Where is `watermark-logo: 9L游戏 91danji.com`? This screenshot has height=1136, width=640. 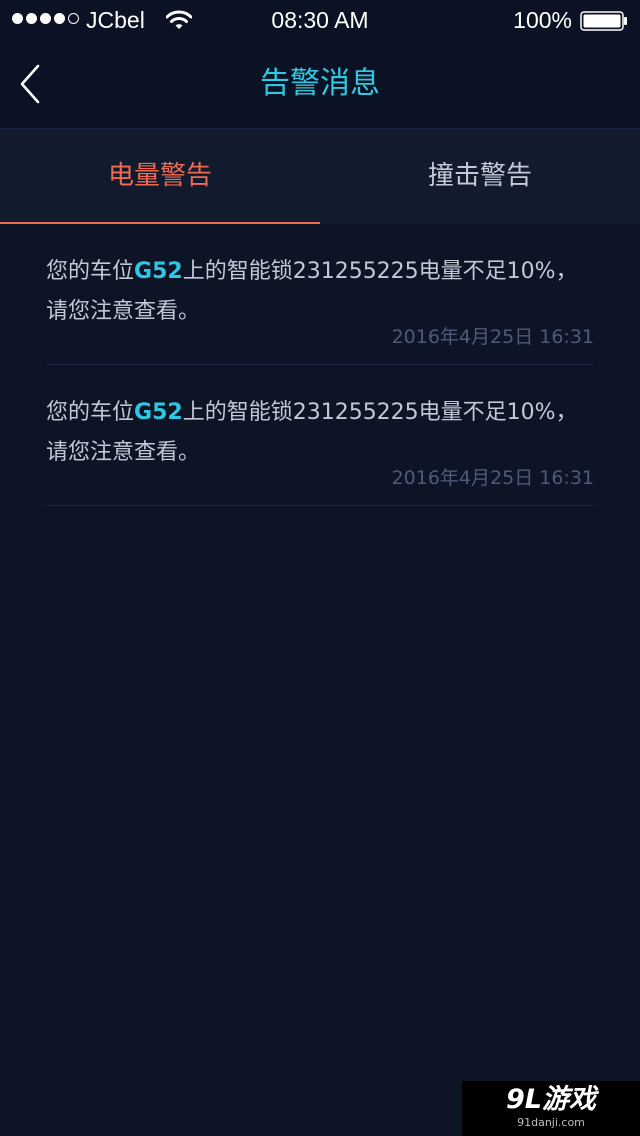
watermark-logo: 9L游戏 91danji.com is located at coordinates (551, 1108).